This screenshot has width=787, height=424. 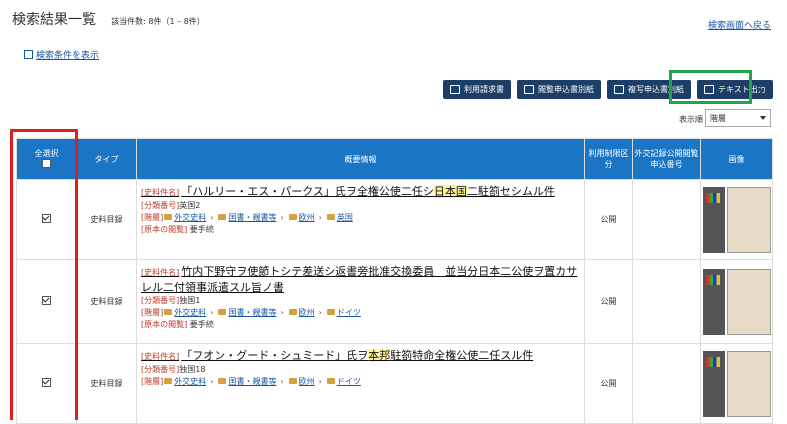 What do you see at coordinates (766, 89) in the screenshot?
I see `help-icon: ?` at bounding box center [766, 89].